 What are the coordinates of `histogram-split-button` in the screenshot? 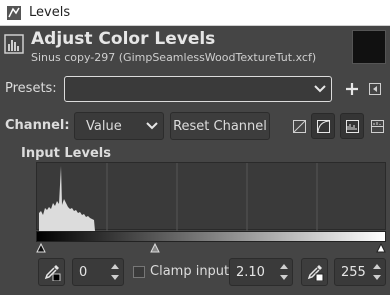 It's located at (377, 126).